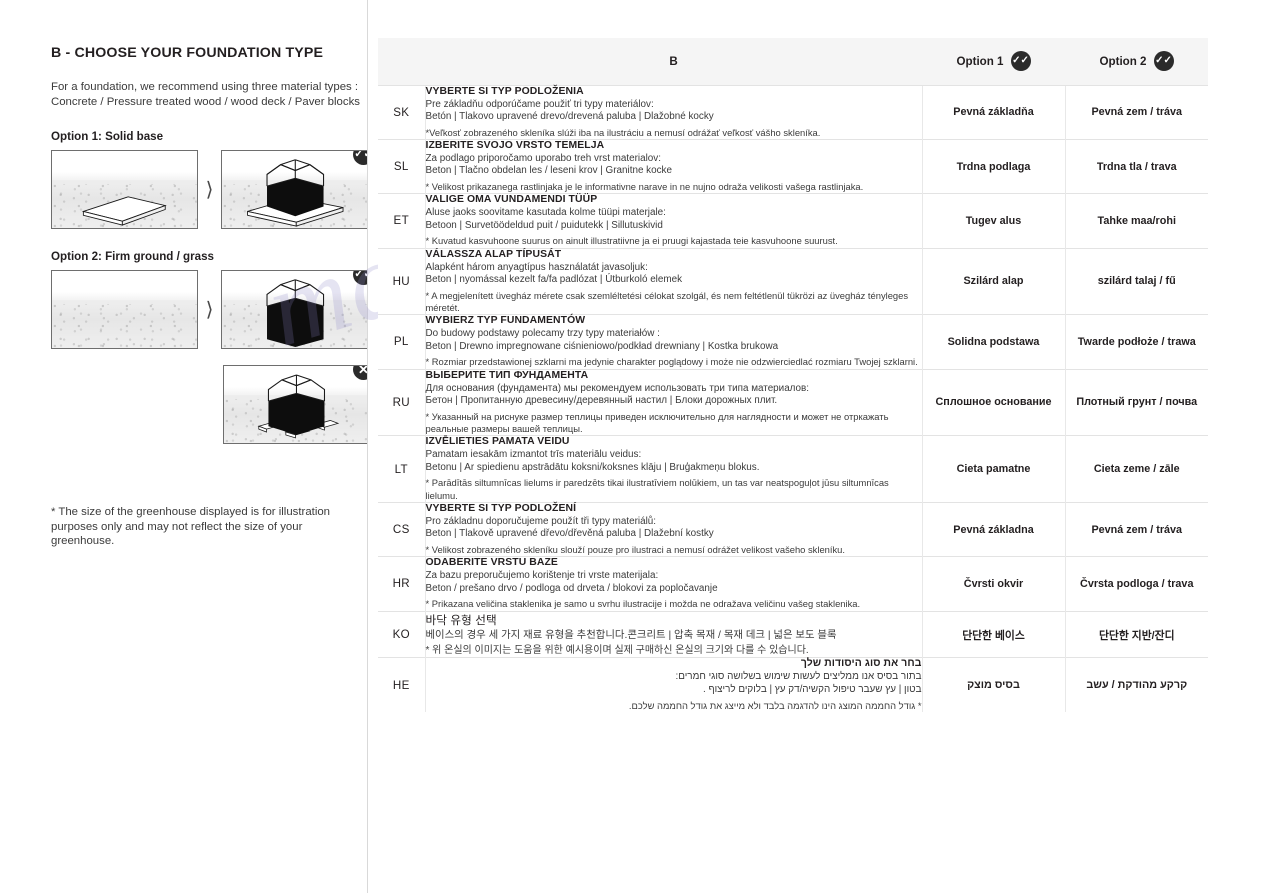 The width and height of the screenshot is (1263, 893). What do you see at coordinates (401, 584) in the screenshot?
I see `language-code-cell: HR` at bounding box center [401, 584].